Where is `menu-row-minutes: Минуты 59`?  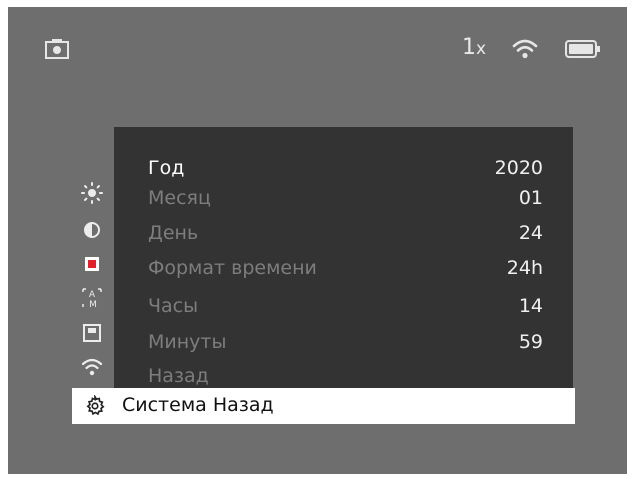
menu-row-minutes: Минуты 59 is located at coordinates (345, 342).